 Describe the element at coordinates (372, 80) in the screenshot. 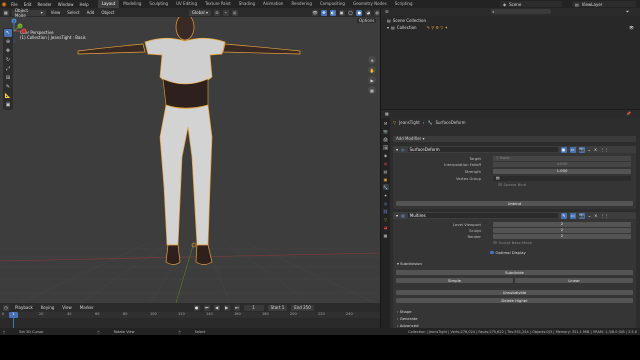

I see `camera-view-icon: ▶` at that location.